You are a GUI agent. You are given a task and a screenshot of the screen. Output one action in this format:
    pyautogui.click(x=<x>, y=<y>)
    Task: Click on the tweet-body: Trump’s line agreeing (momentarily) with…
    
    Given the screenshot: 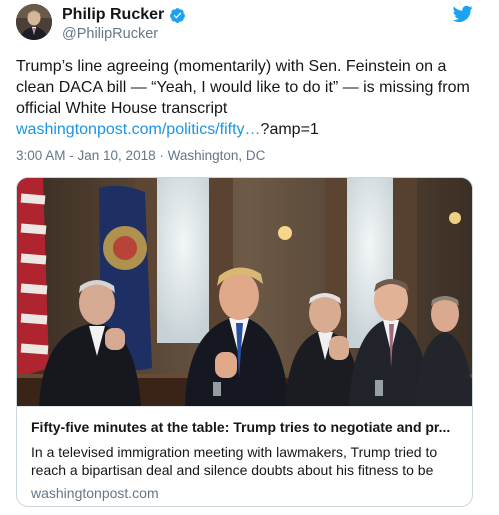 What is the action you would take?
    pyautogui.click(x=243, y=87)
    